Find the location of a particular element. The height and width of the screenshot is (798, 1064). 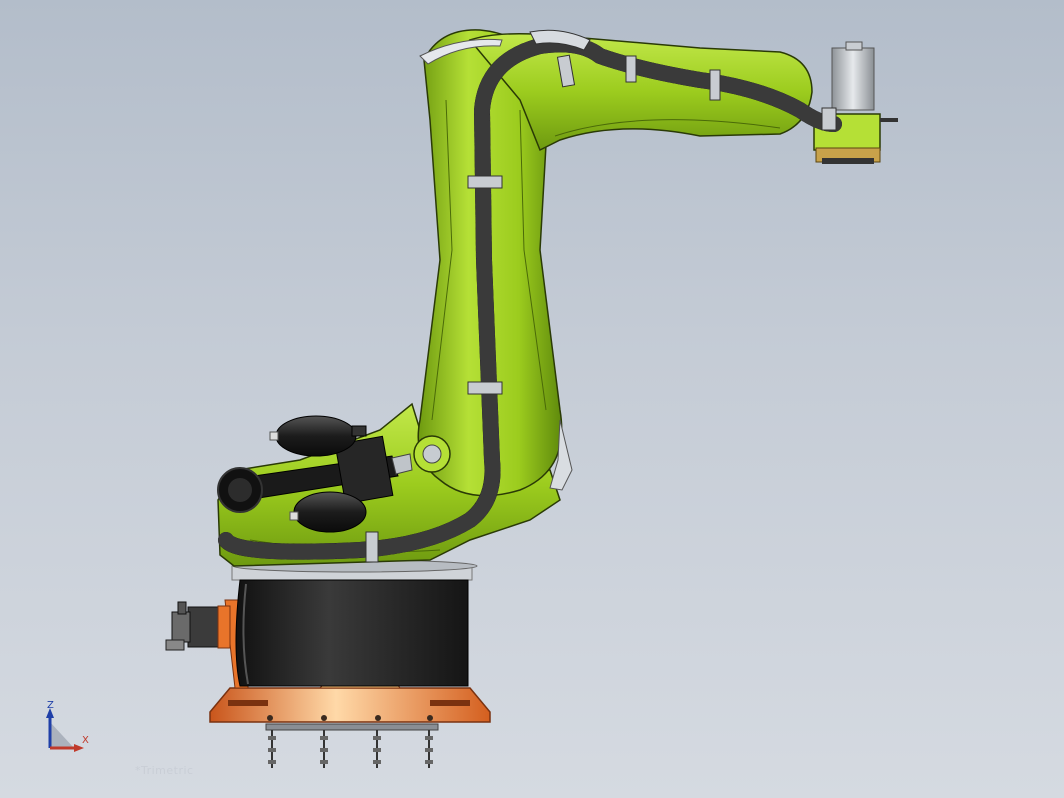

view-orientation-label: *Trimetric is located at coordinates (164, 770).